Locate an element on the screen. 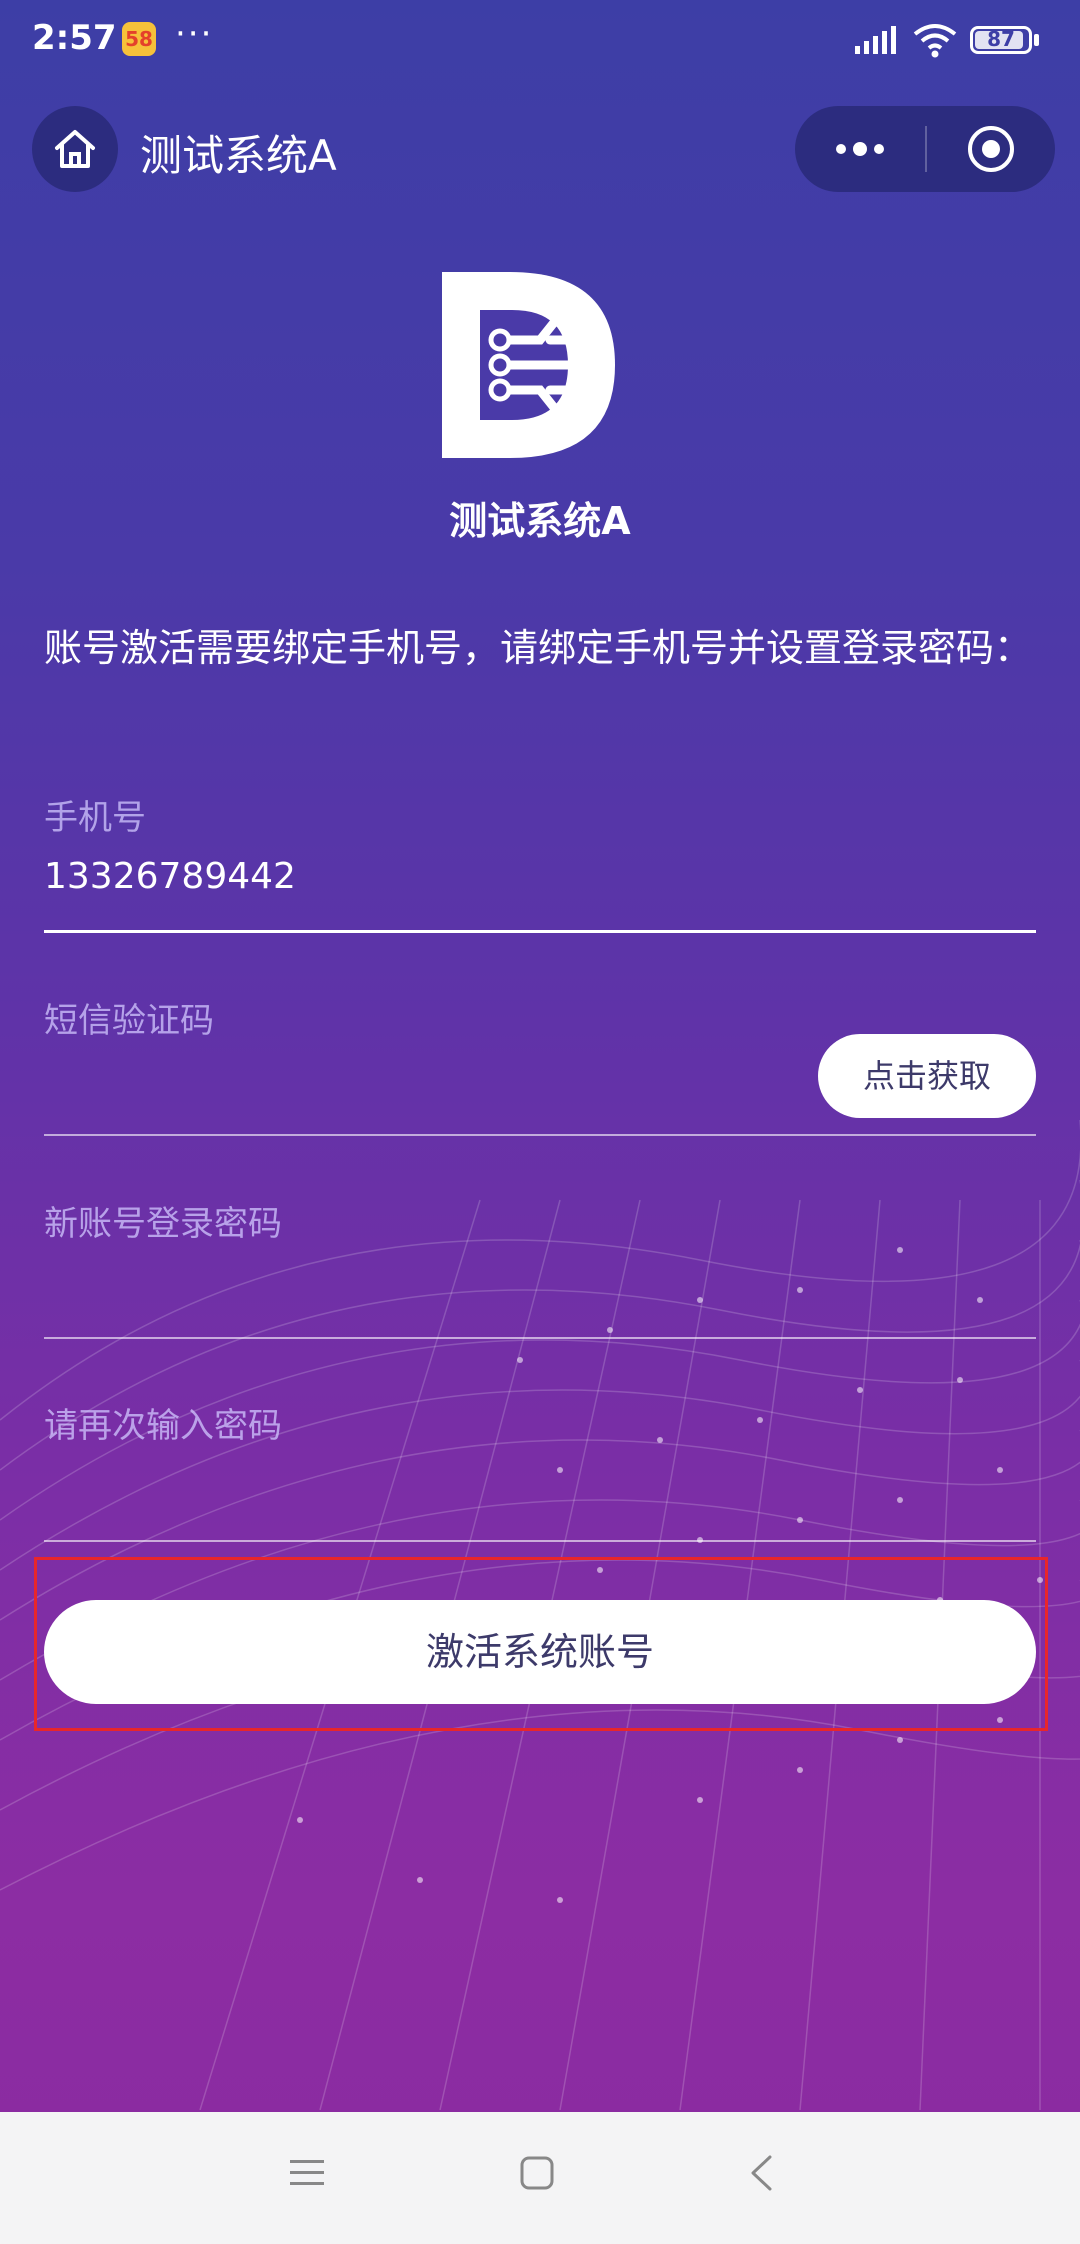  back-chevron-icon is located at coordinates (761, 2173).